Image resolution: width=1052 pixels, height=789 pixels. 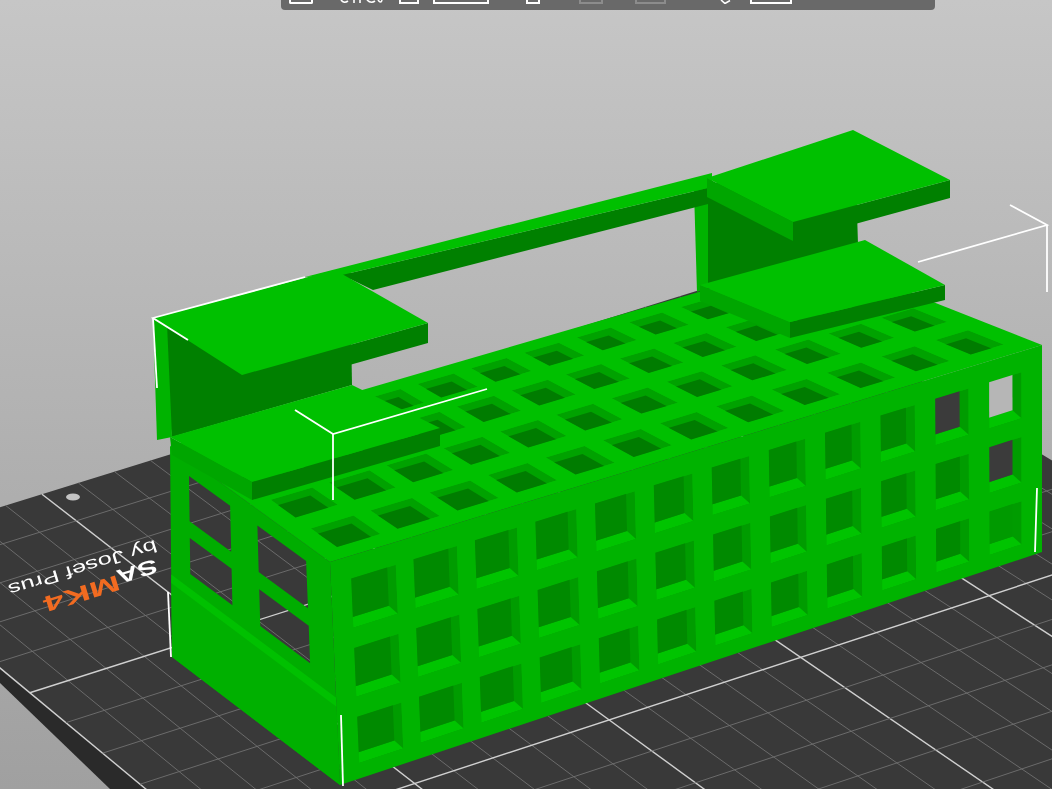 What do you see at coordinates (361, 2) in the screenshot?
I see `squiggle-icon` at bounding box center [361, 2].